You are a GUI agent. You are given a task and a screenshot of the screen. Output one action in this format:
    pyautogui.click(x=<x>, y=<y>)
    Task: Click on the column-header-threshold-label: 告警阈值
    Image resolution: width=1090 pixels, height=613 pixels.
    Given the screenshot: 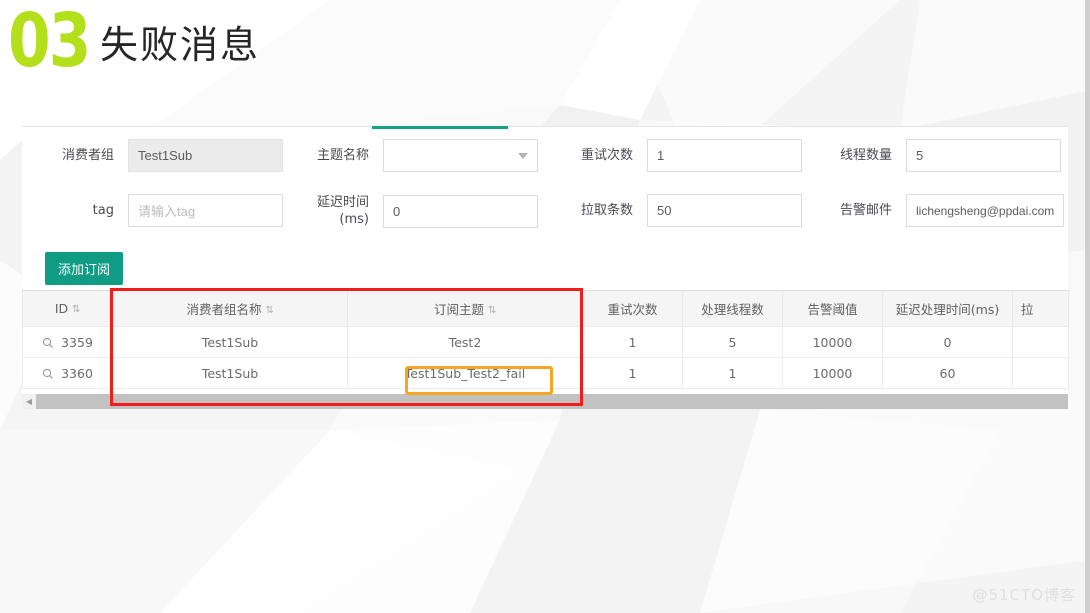 What is the action you would take?
    pyautogui.click(x=832, y=309)
    